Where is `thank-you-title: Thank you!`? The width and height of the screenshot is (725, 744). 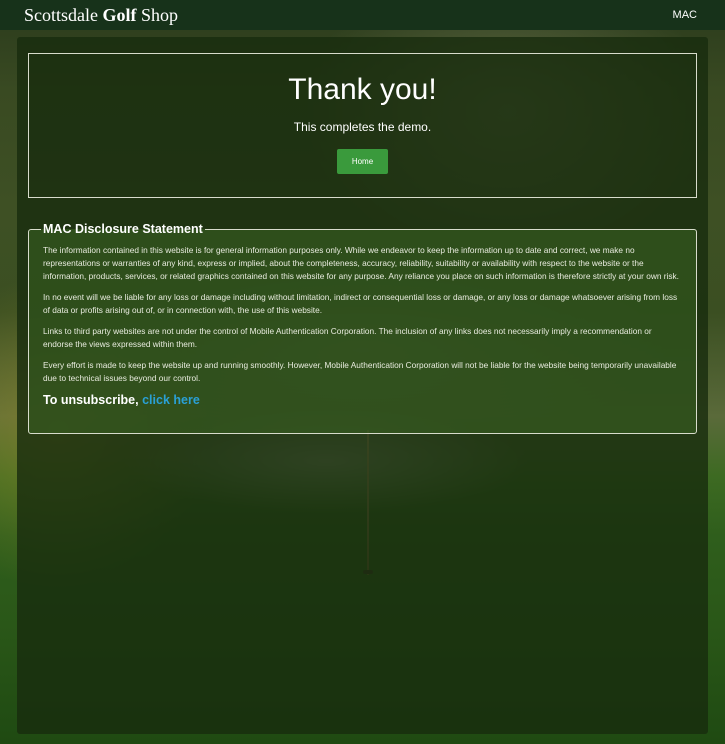 thank-you-title: Thank you! is located at coordinates (362, 89).